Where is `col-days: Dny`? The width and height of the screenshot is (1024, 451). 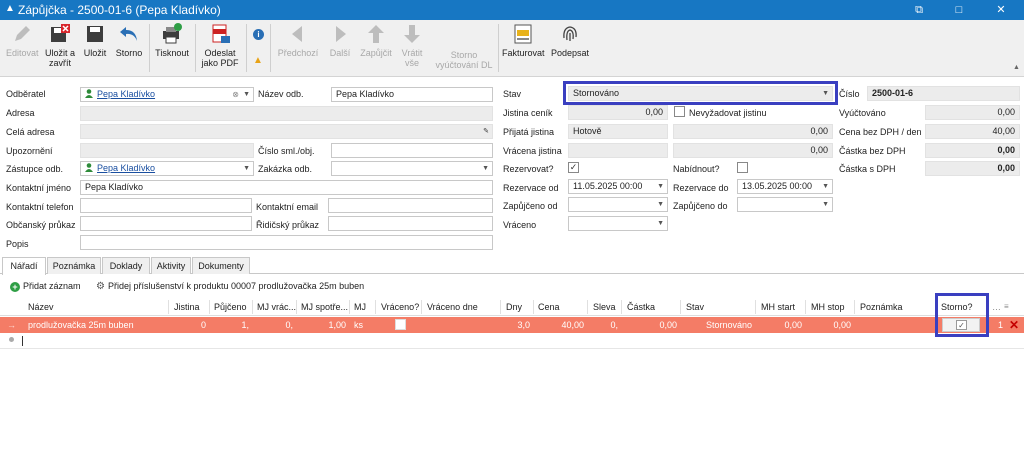
col-days: Dny is located at coordinates (514, 307).